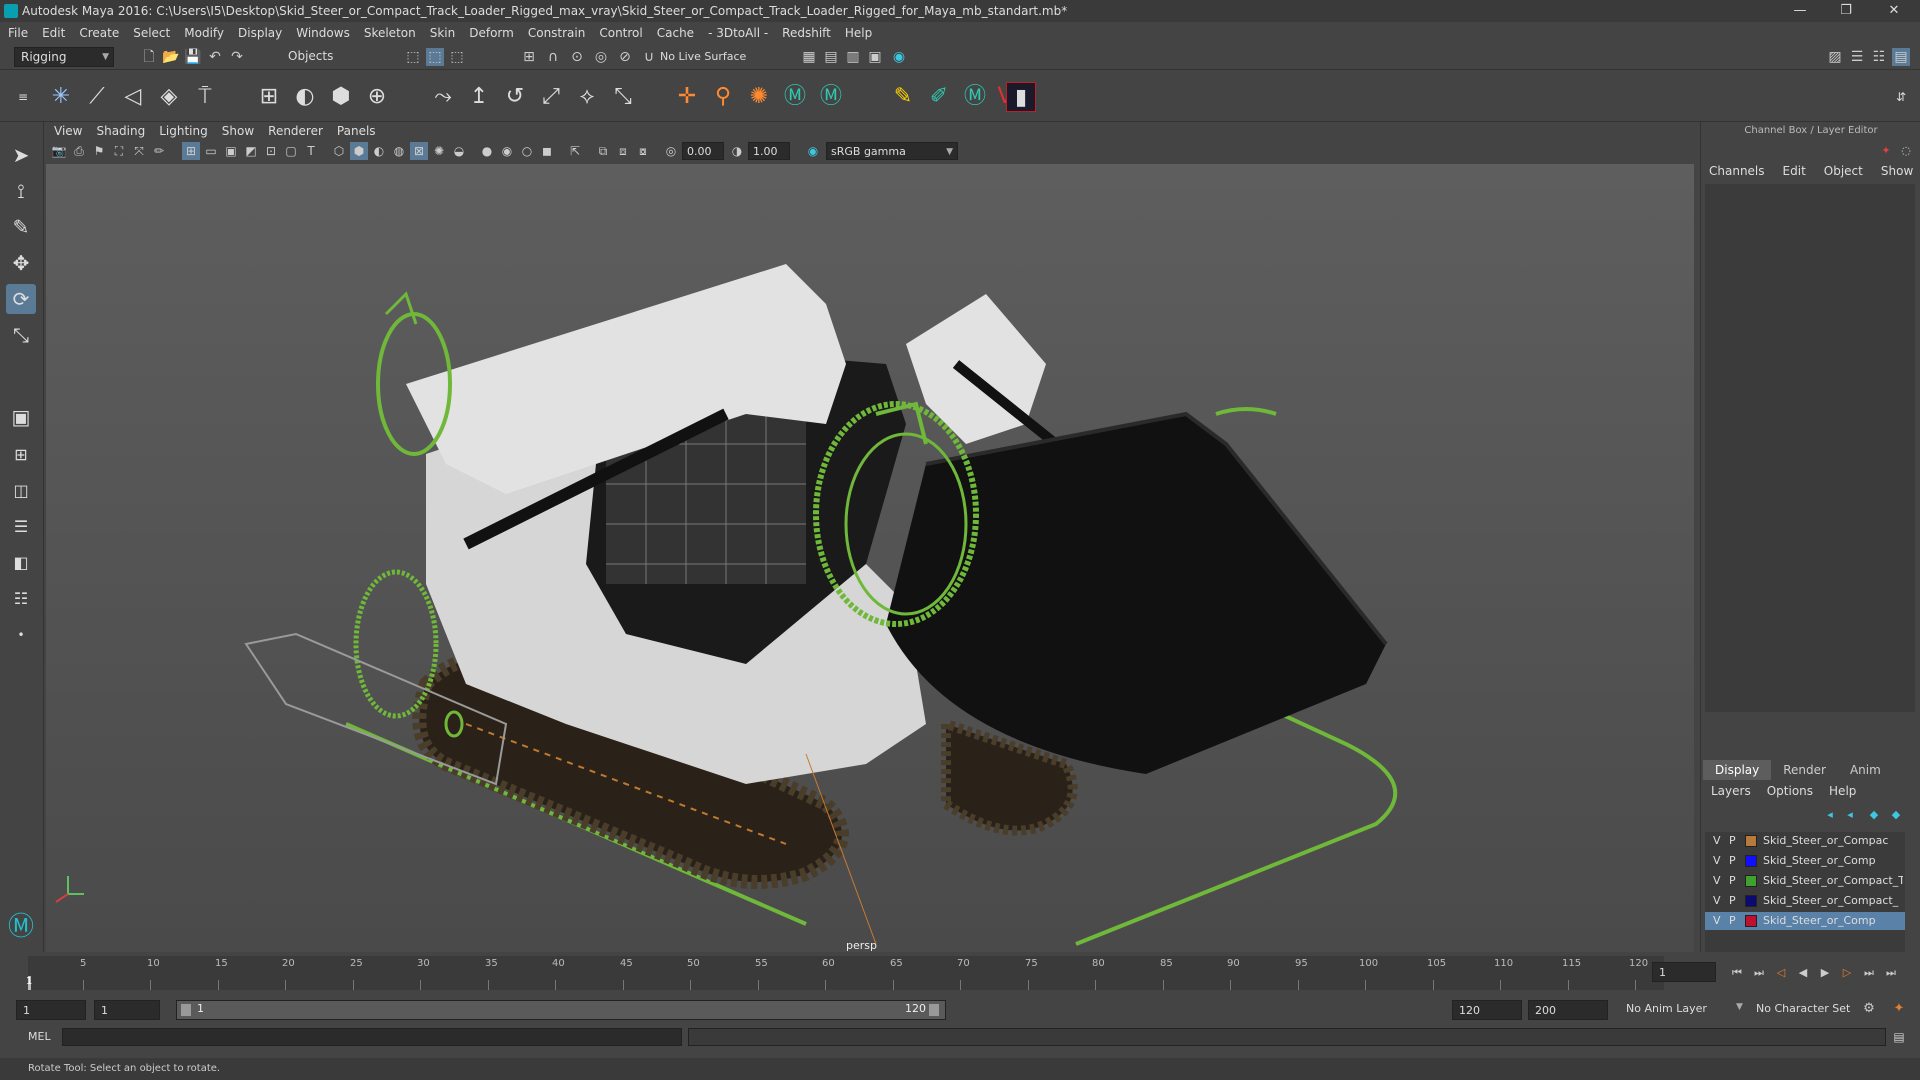 Image resolution: width=1920 pixels, height=1080 pixels. What do you see at coordinates (479, 97) in the screenshot?
I see `constraint-aim-icon: ↥` at bounding box center [479, 97].